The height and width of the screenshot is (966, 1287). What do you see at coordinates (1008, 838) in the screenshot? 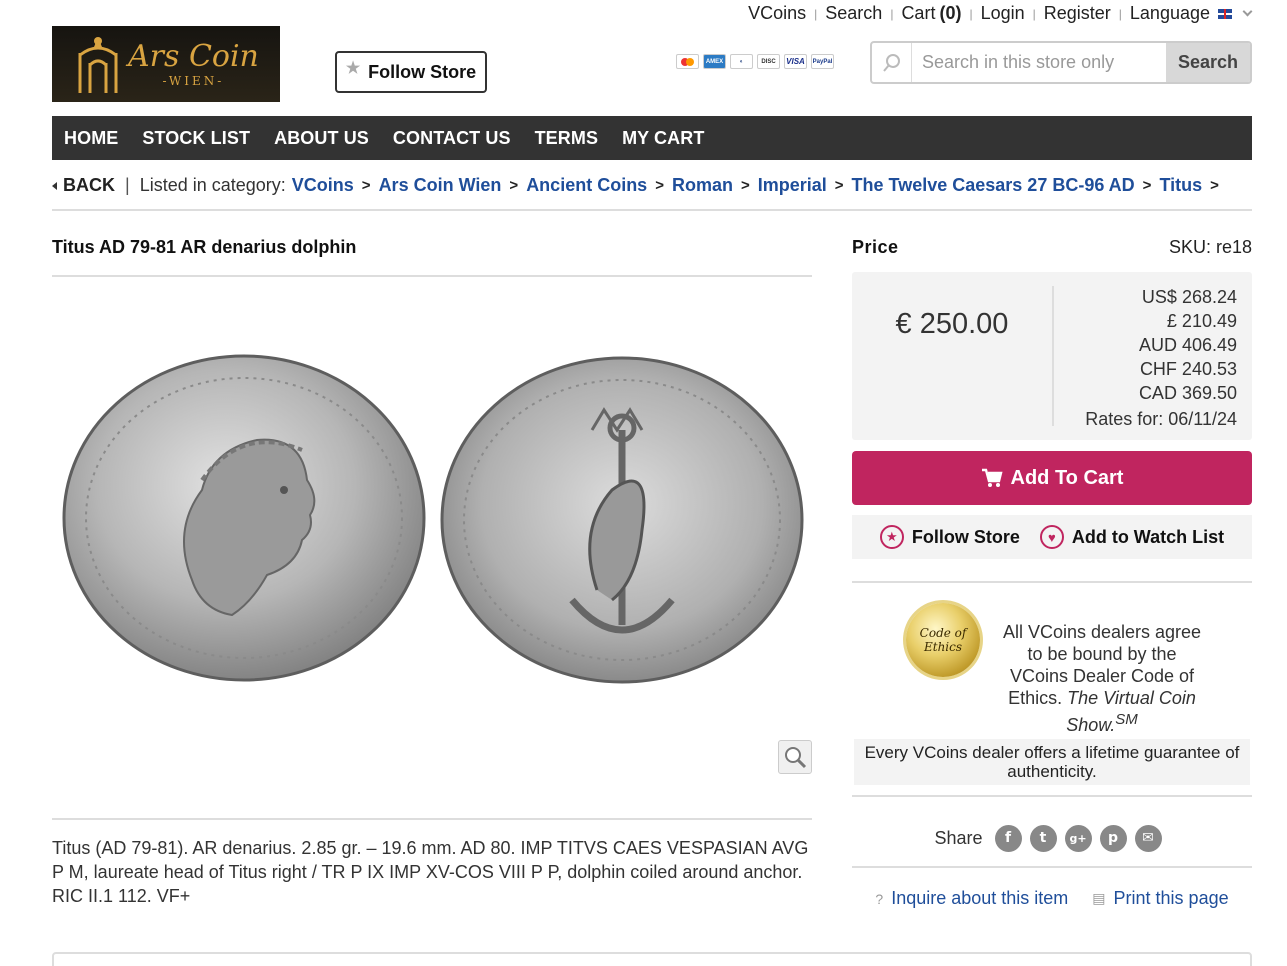
I see `facebook-icon: f` at bounding box center [1008, 838].